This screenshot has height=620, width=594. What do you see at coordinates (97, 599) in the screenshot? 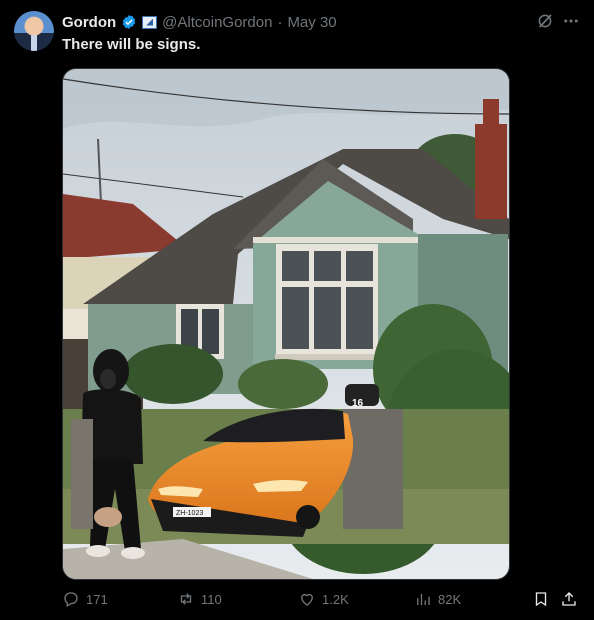
I see `reply-count: 171` at bounding box center [97, 599].